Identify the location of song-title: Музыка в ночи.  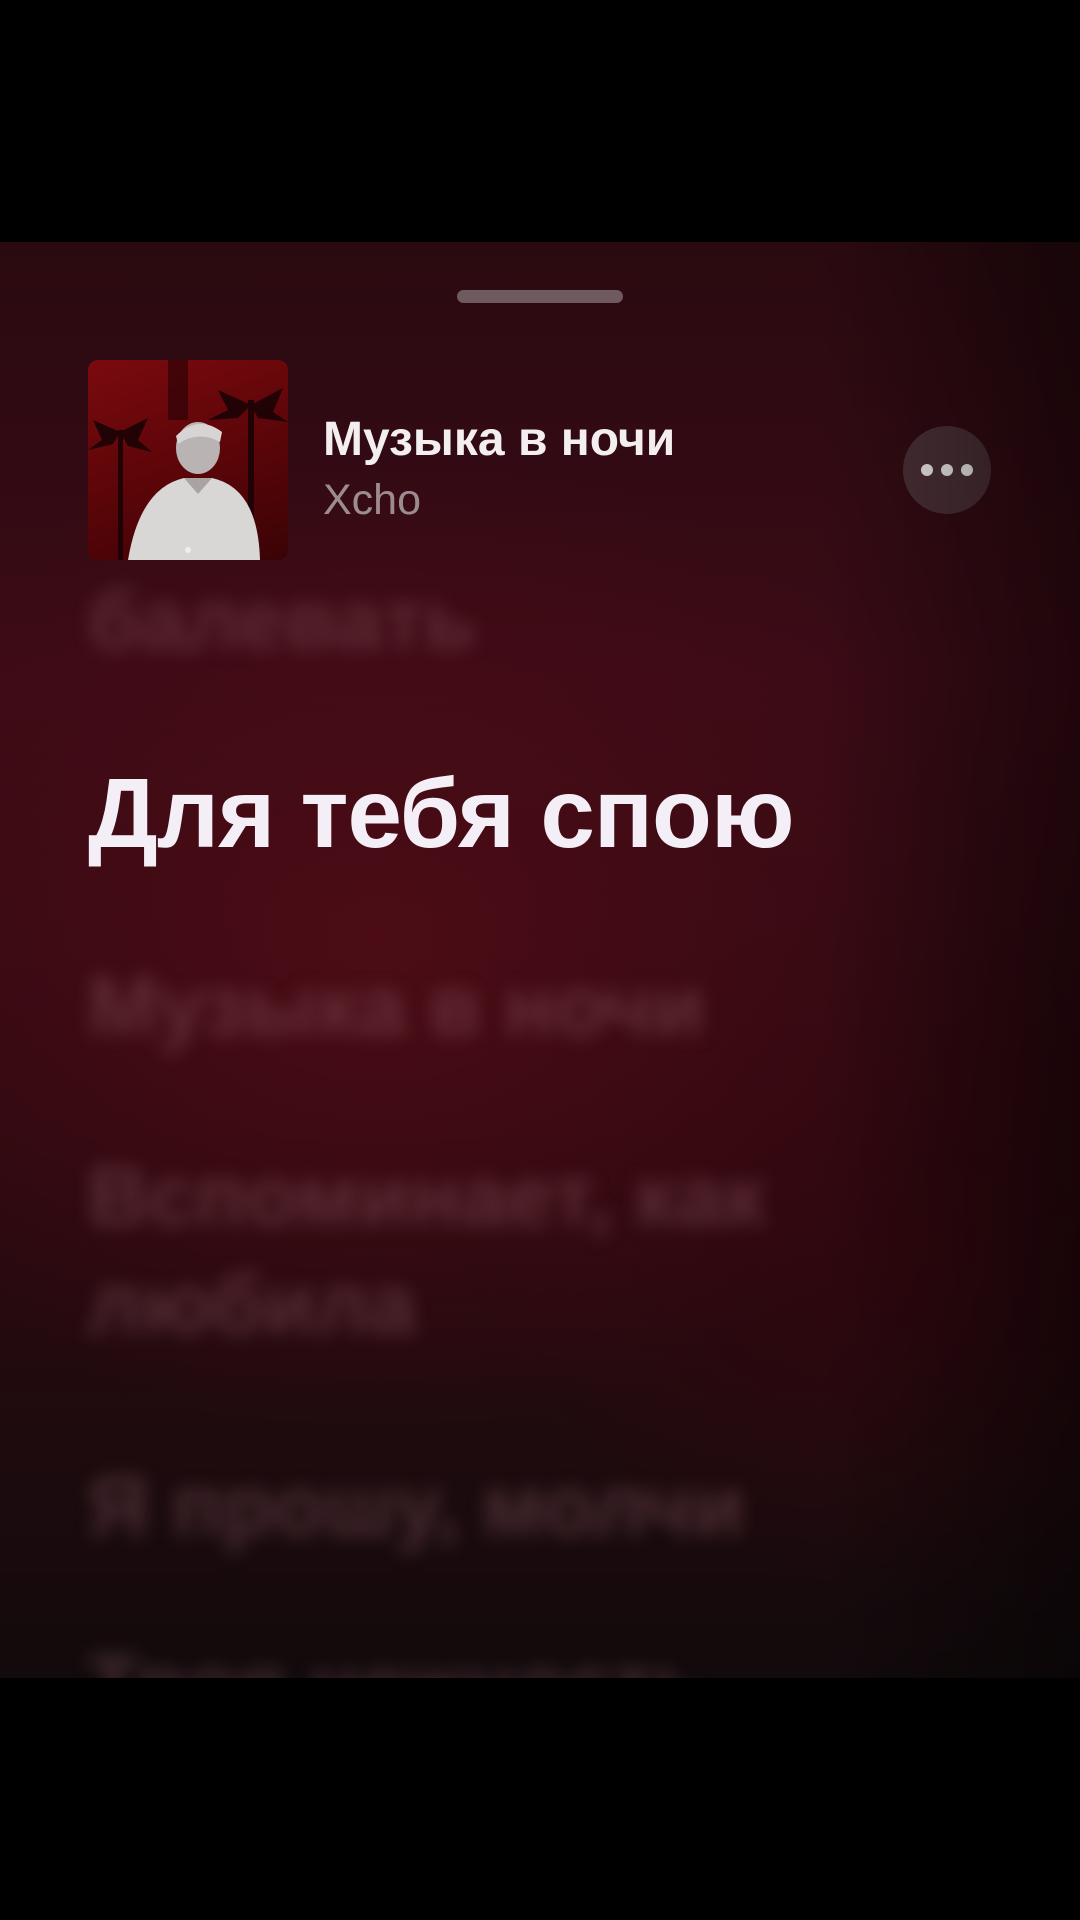
(499, 439).